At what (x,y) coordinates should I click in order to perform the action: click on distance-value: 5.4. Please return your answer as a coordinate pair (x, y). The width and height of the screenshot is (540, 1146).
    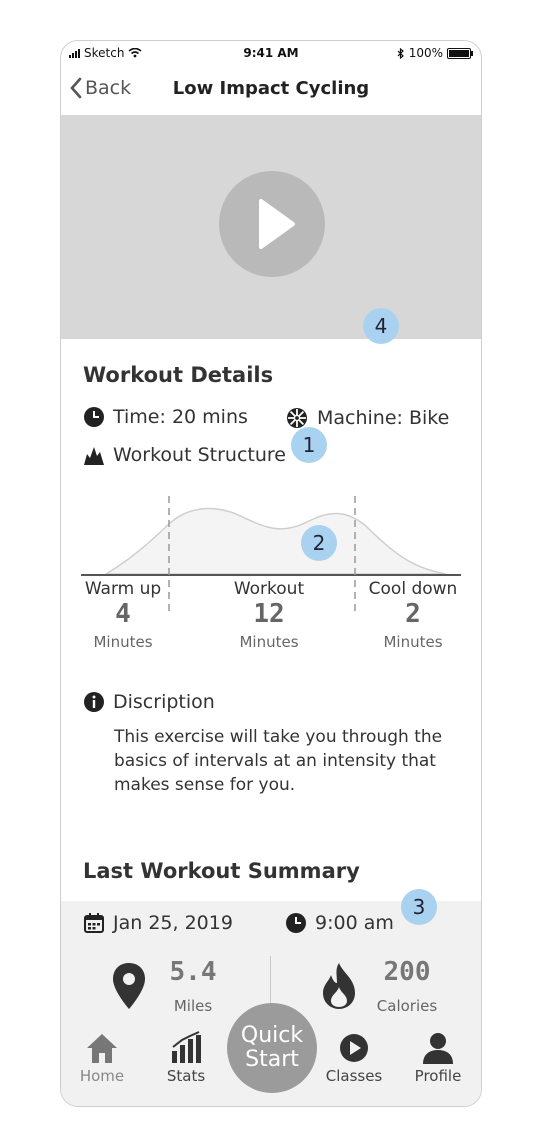
    Looking at the image, I should click on (193, 972).